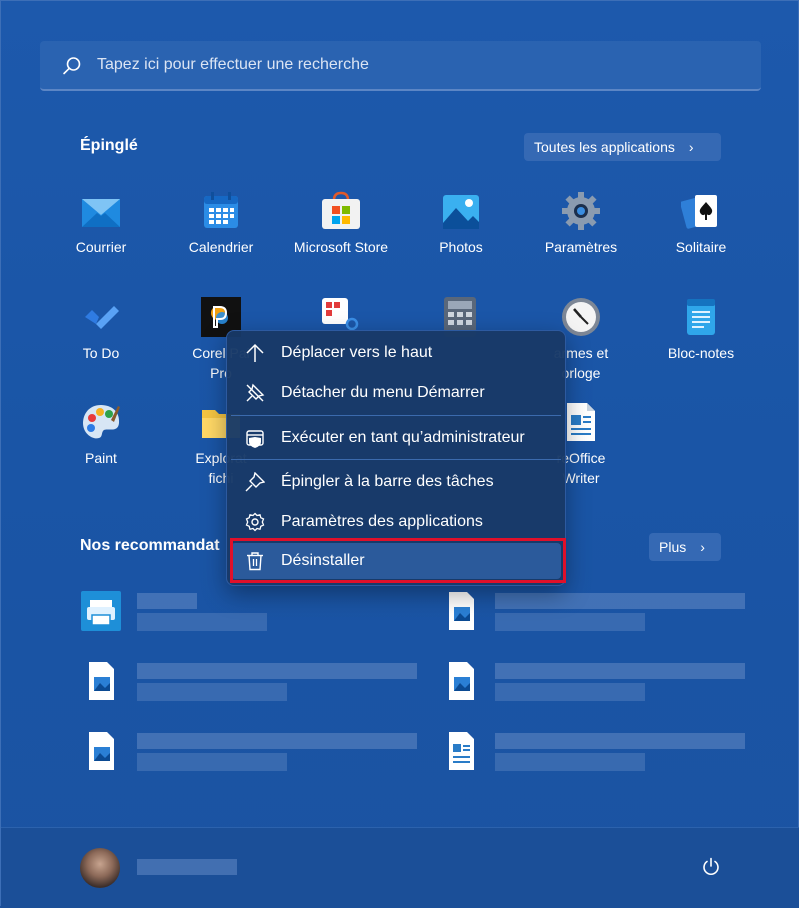 The height and width of the screenshot is (908, 799). I want to click on search-bar, so click(400, 66).